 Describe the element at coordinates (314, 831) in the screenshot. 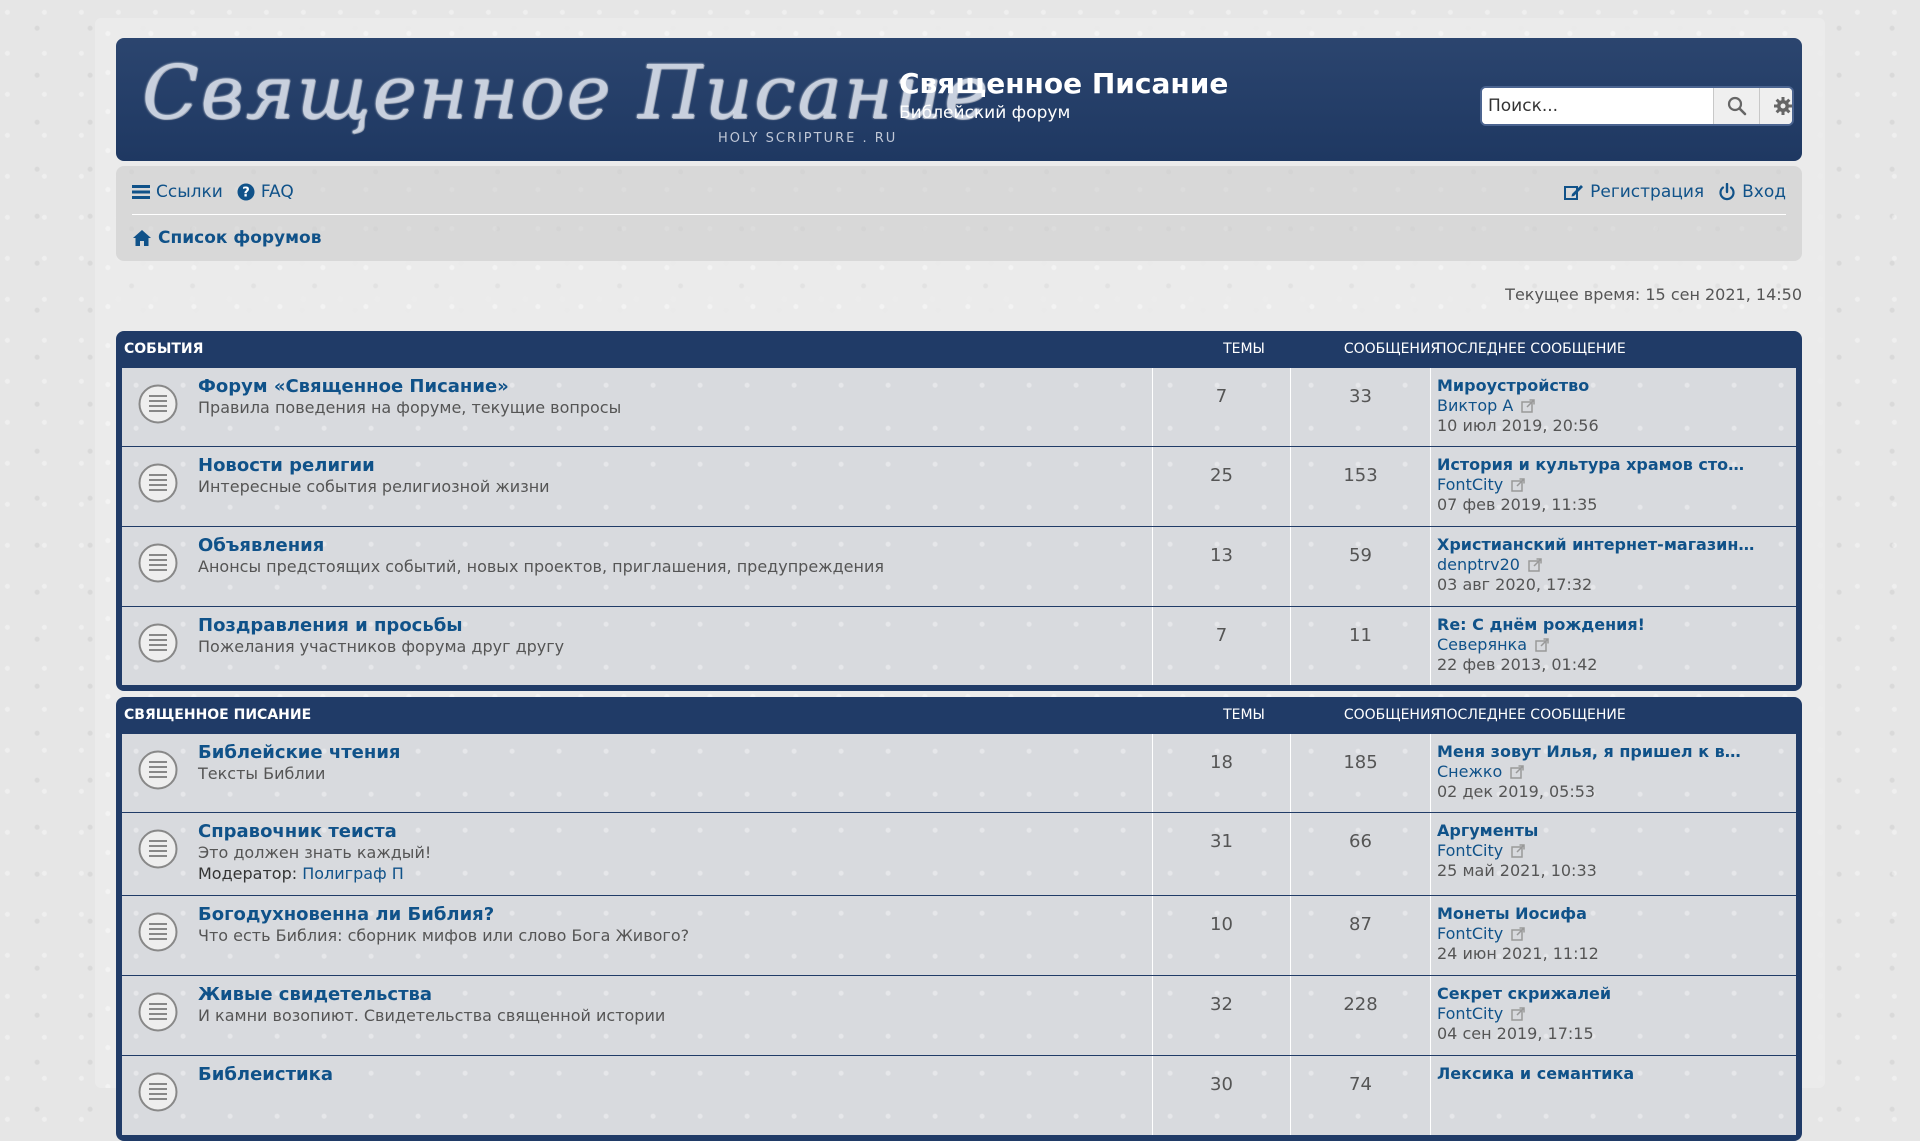

I see `forum-title: Справочник теиста` at that location.